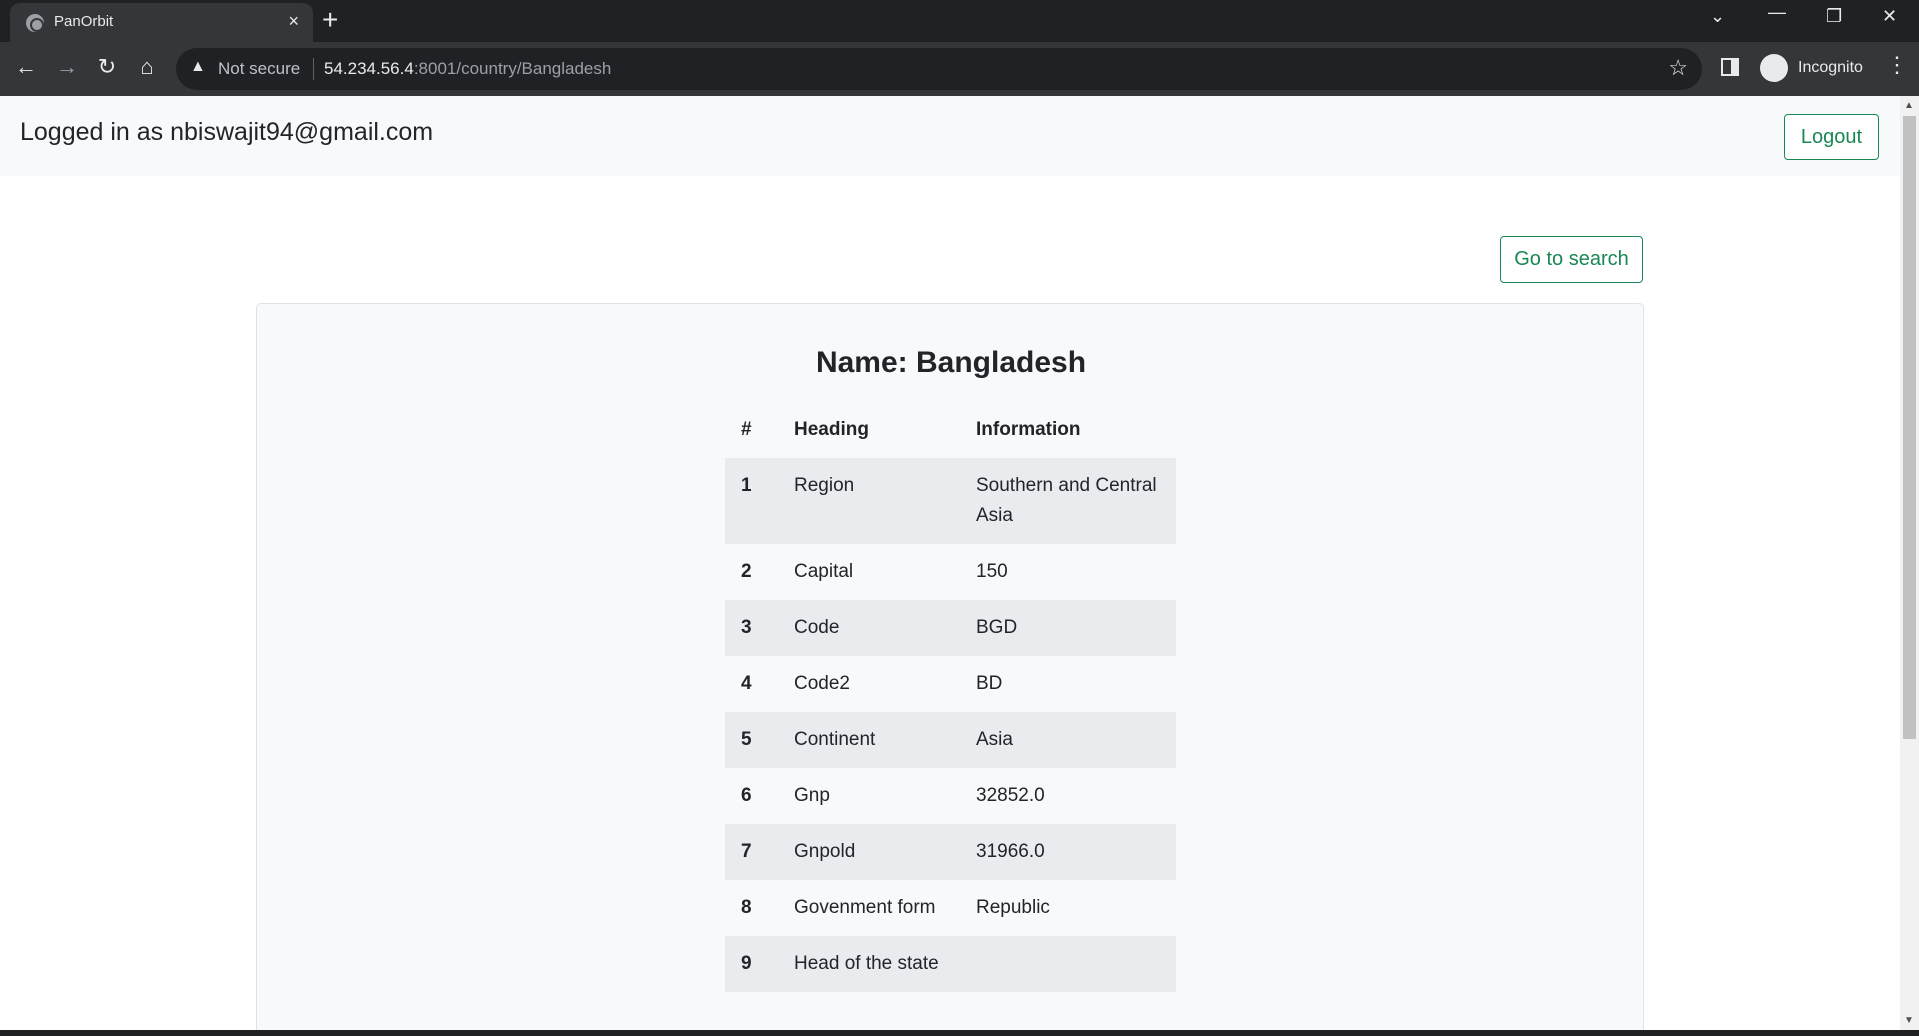 This screenshot has width=1919, height=1036. Describe the element at coordinates (950, 684) in the screenshot. I see `table-row: 4 Code2 BD` at that location.